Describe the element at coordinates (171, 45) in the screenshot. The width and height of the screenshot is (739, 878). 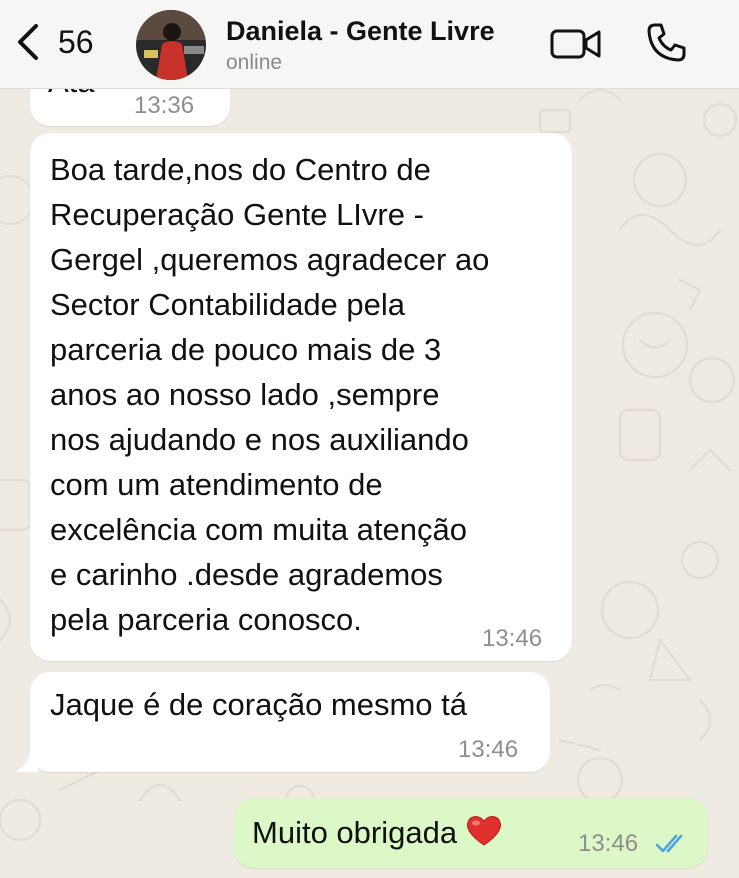
I see `avatar` at that location.